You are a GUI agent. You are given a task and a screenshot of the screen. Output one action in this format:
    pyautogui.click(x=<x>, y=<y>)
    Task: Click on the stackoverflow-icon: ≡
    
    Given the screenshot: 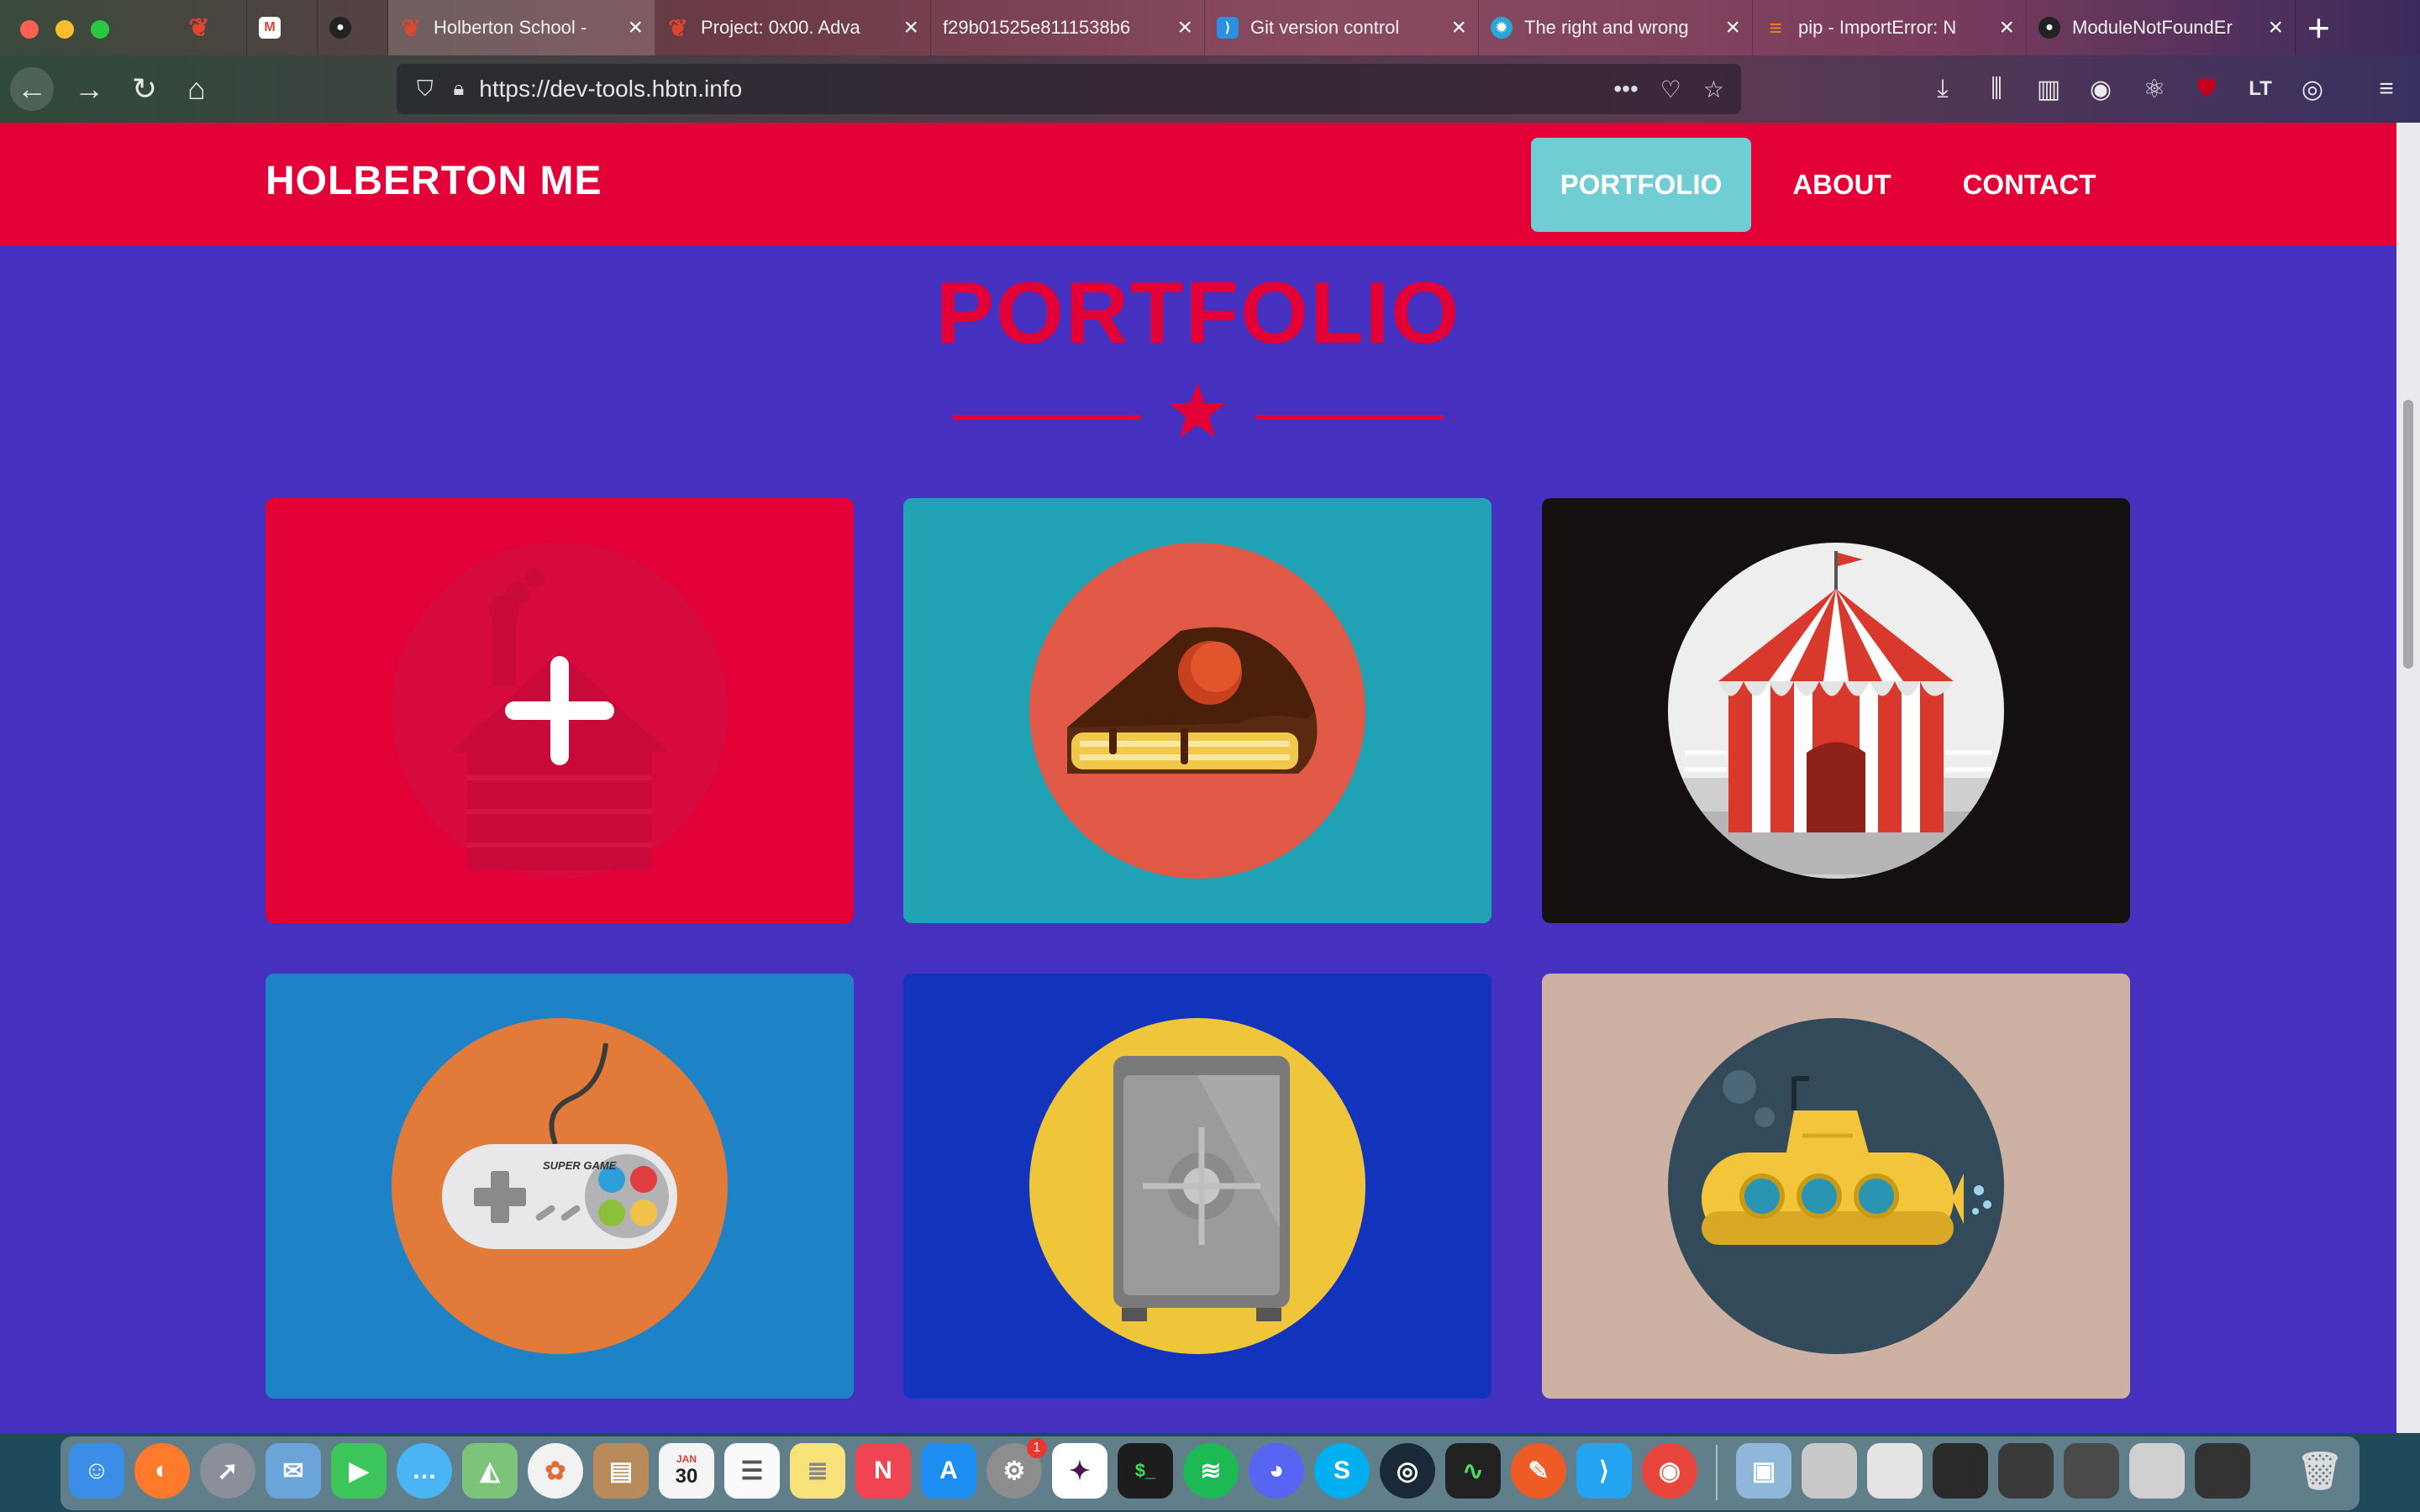 What is the action you would take?
    pyautogui.click(x=1775, y=27)
    